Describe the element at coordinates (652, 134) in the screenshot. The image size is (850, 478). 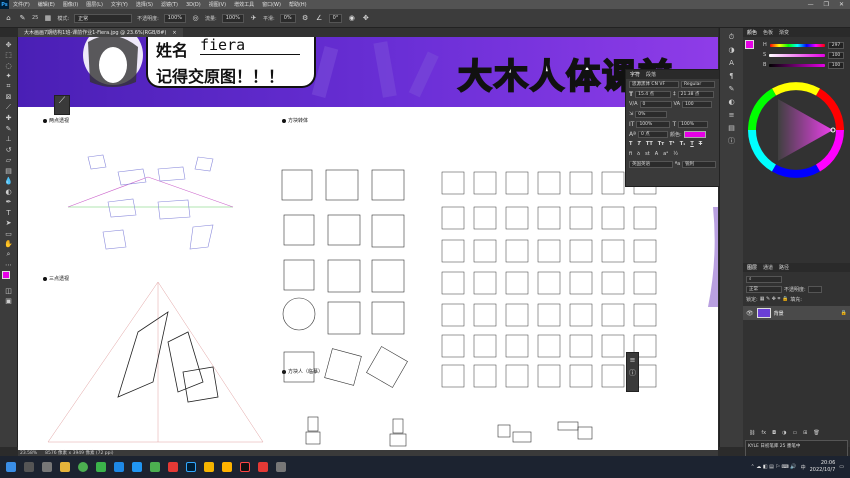
I see `baseline-input: 0 点` at that location.